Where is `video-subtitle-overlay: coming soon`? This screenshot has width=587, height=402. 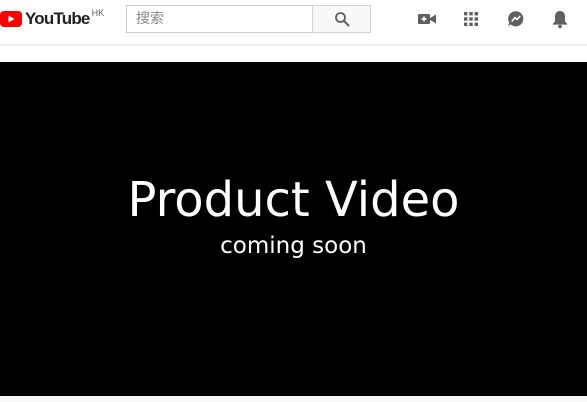 video-subtitle-overlay: coming soon is located at coordinates (293, 246).